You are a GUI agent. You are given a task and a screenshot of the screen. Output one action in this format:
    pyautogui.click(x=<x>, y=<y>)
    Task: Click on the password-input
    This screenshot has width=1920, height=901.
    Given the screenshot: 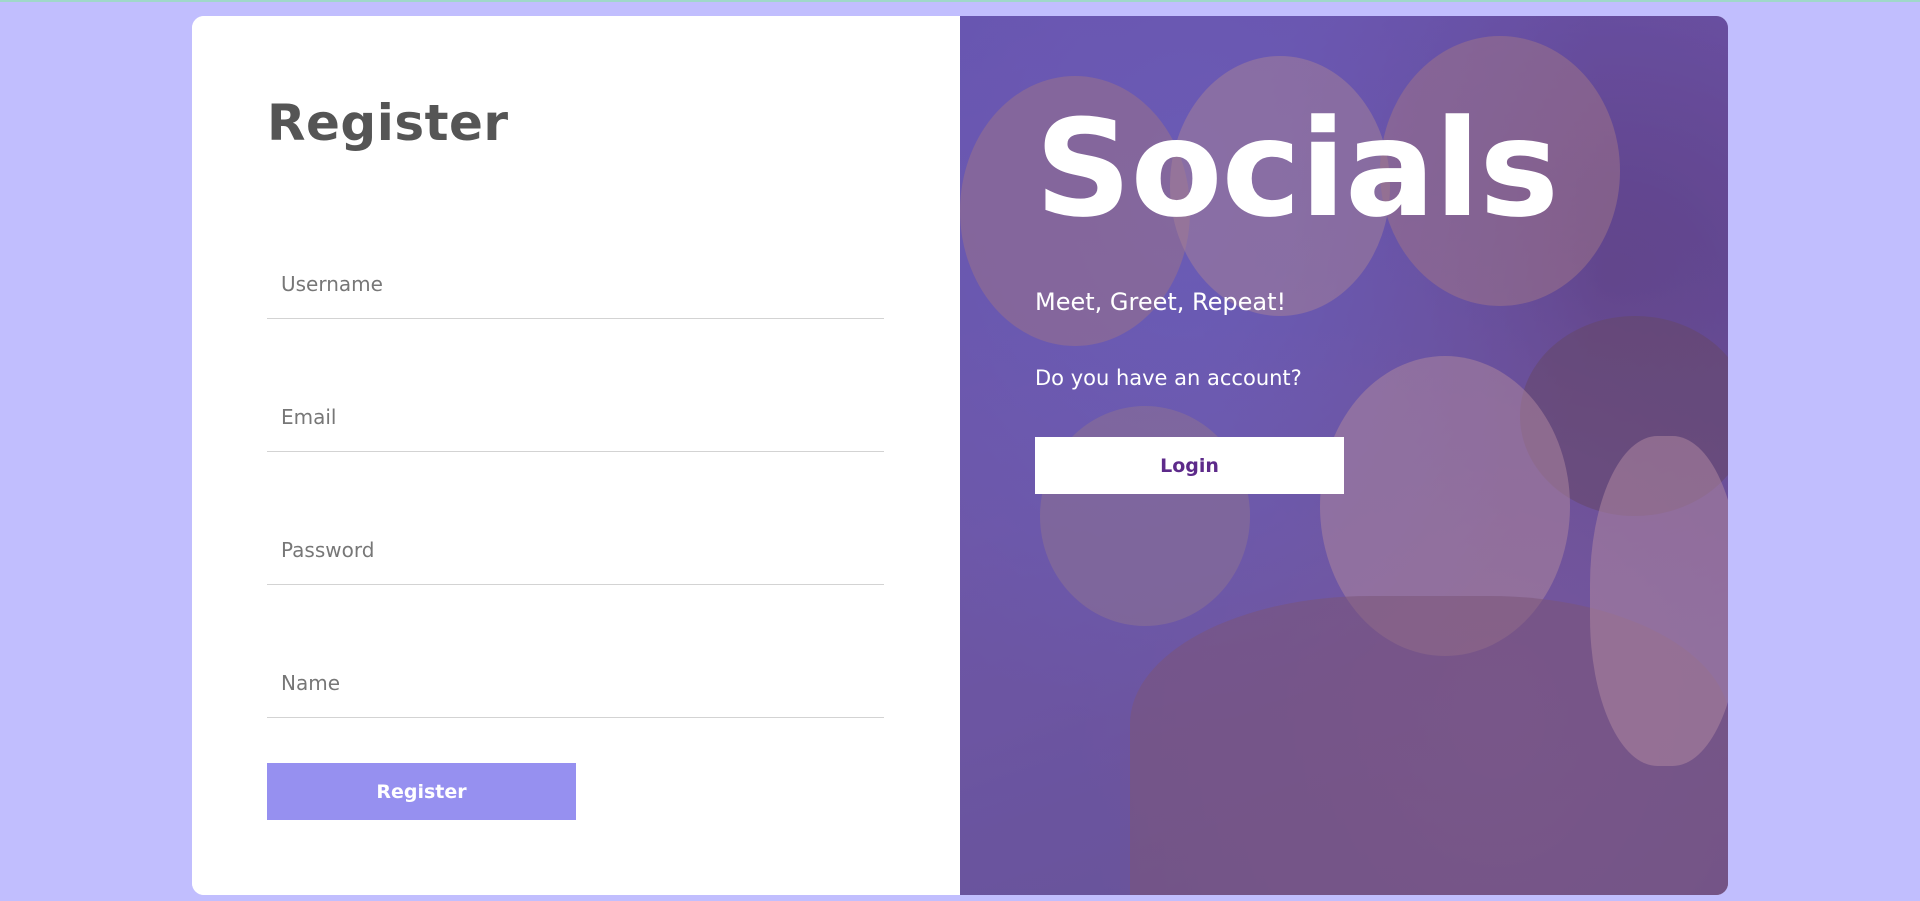 What is the action you would take?
    pyautogui.click(x=575, y=550)
    